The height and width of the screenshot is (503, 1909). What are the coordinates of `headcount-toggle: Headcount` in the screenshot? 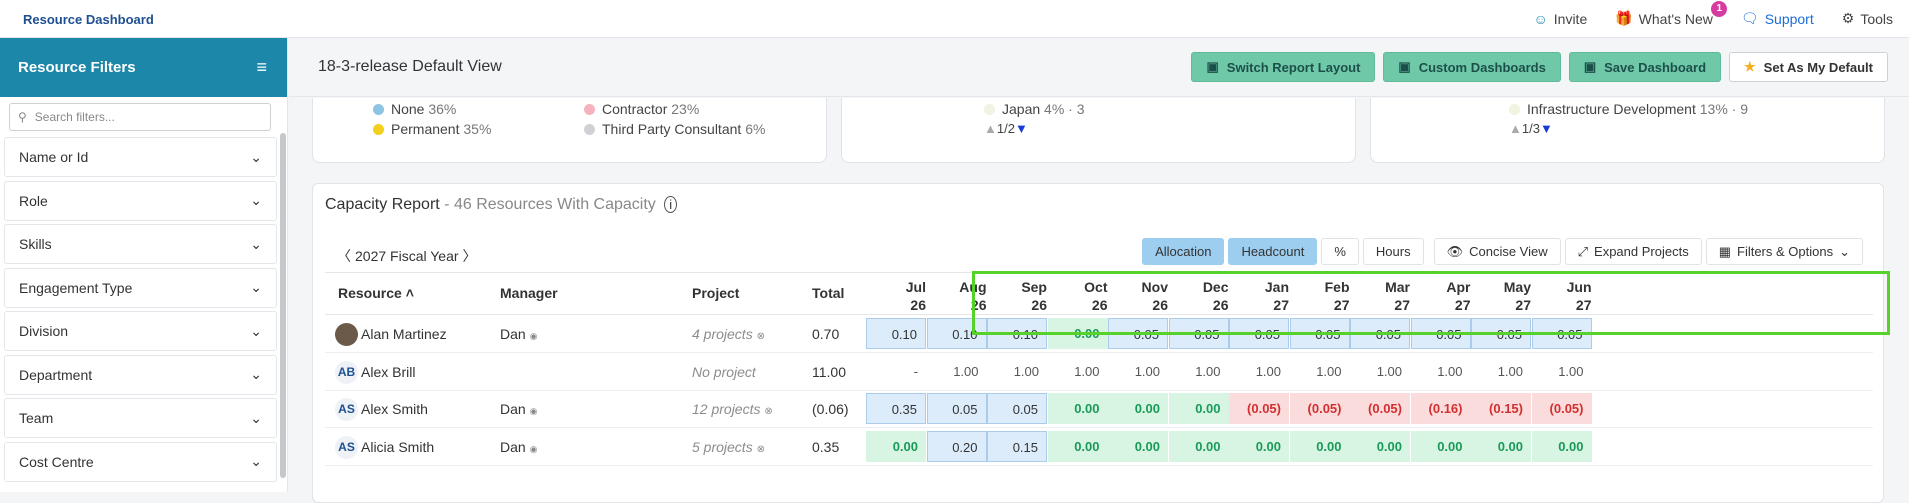 It's located at (1273, 251).